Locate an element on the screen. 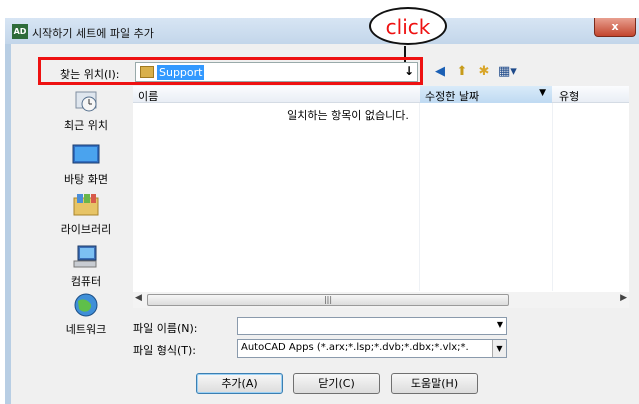  filename-input: ▼ is located at coordinates (372, 326).